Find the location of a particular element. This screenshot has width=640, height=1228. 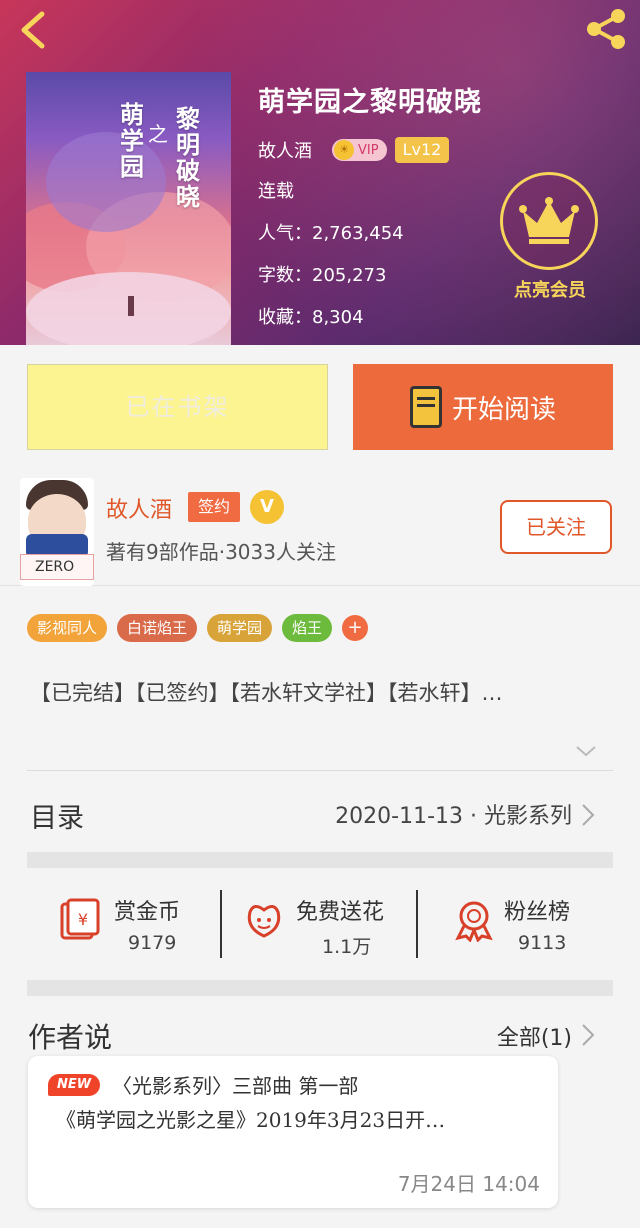

verified-badge: V is located at coordinates (267, 507).